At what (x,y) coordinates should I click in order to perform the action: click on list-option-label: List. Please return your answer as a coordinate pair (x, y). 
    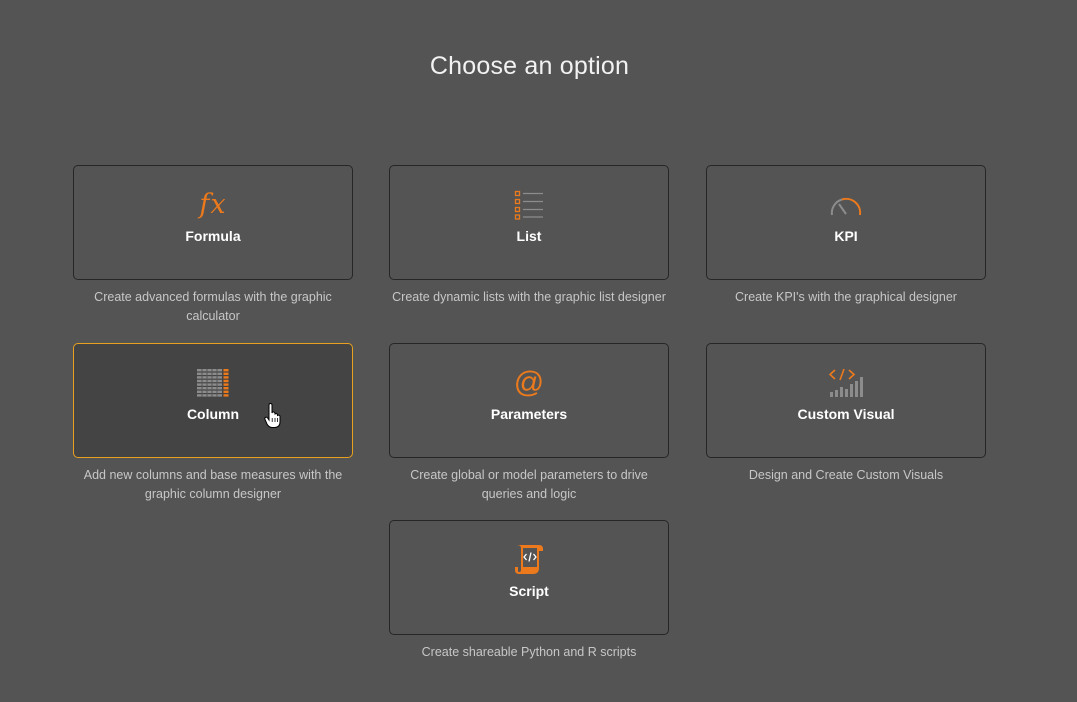
    Looking at the image, I should click on (529, 236).